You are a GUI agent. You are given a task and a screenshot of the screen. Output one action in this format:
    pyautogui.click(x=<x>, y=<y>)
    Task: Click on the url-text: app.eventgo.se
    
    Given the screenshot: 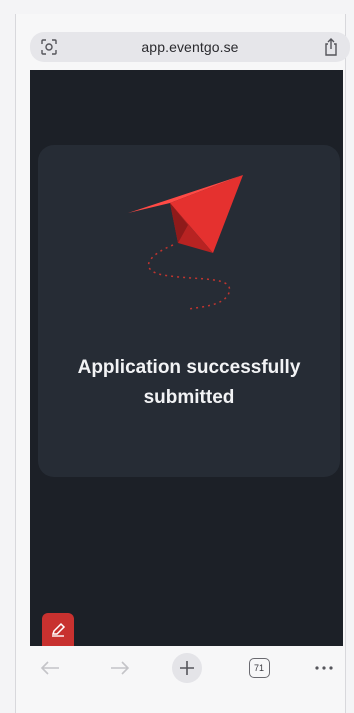 What is the action you would take?
    pyautogui.click(x=190, y=47)
    